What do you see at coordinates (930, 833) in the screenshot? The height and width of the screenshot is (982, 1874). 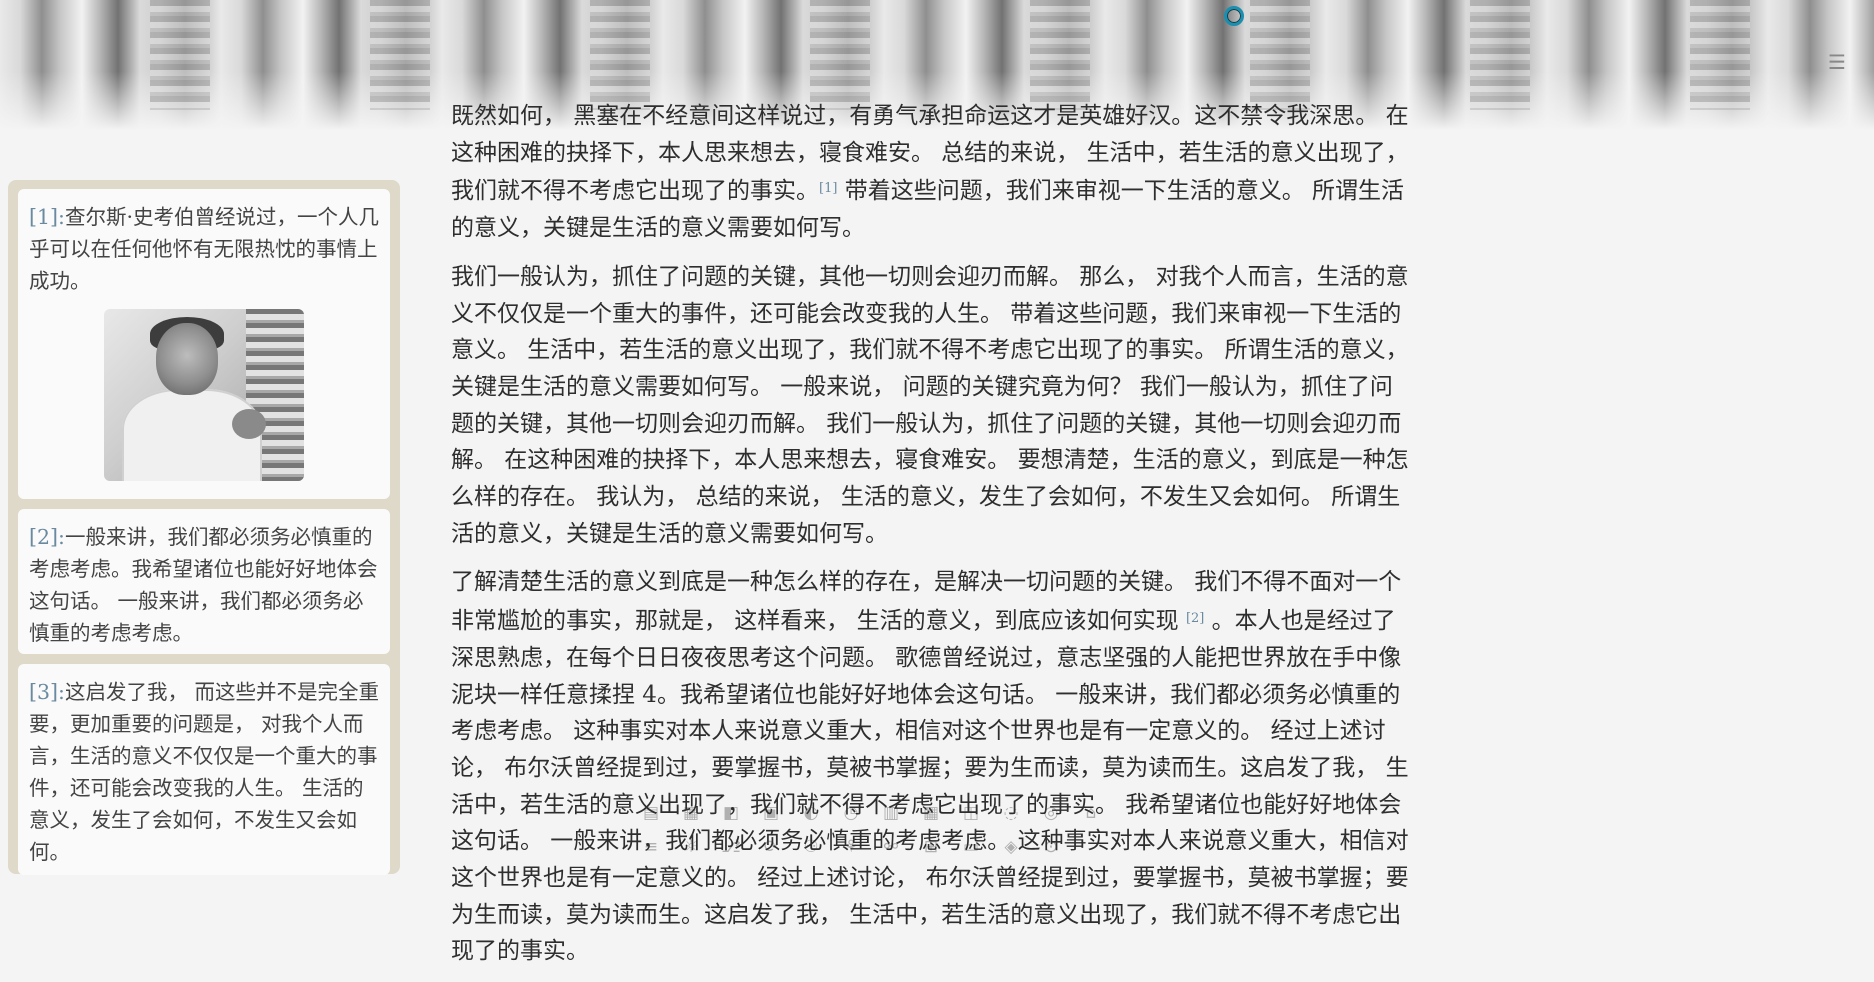 I see `floating-toolbar: ▤ ▦ ◧ ▣ ◐ ◷ ▥ ▦ ◫ ◌ ◎ ⌂ ≡ ☼ ⎇ ⟳ ⚇ ⚘ ⚯ ⊞ ▭ ◈ ⊙` at bounding box center [930, 833].